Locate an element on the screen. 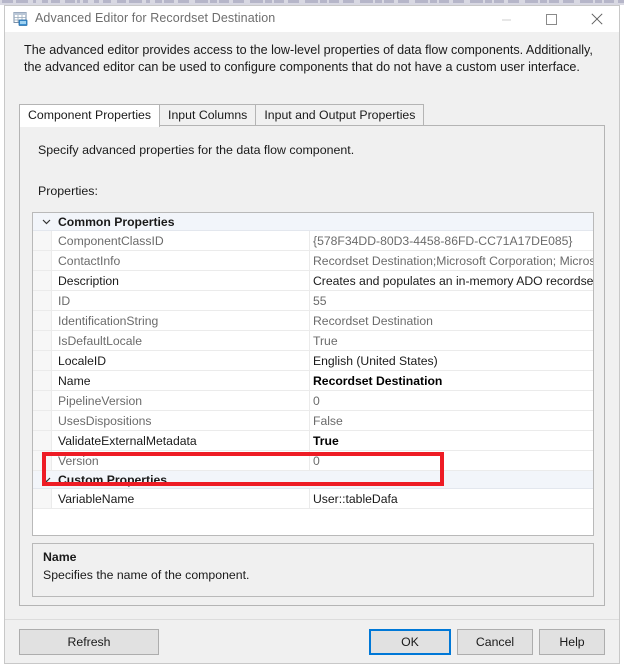  table-row: LocaleID English (United States) is located at coordinates (313, 361).